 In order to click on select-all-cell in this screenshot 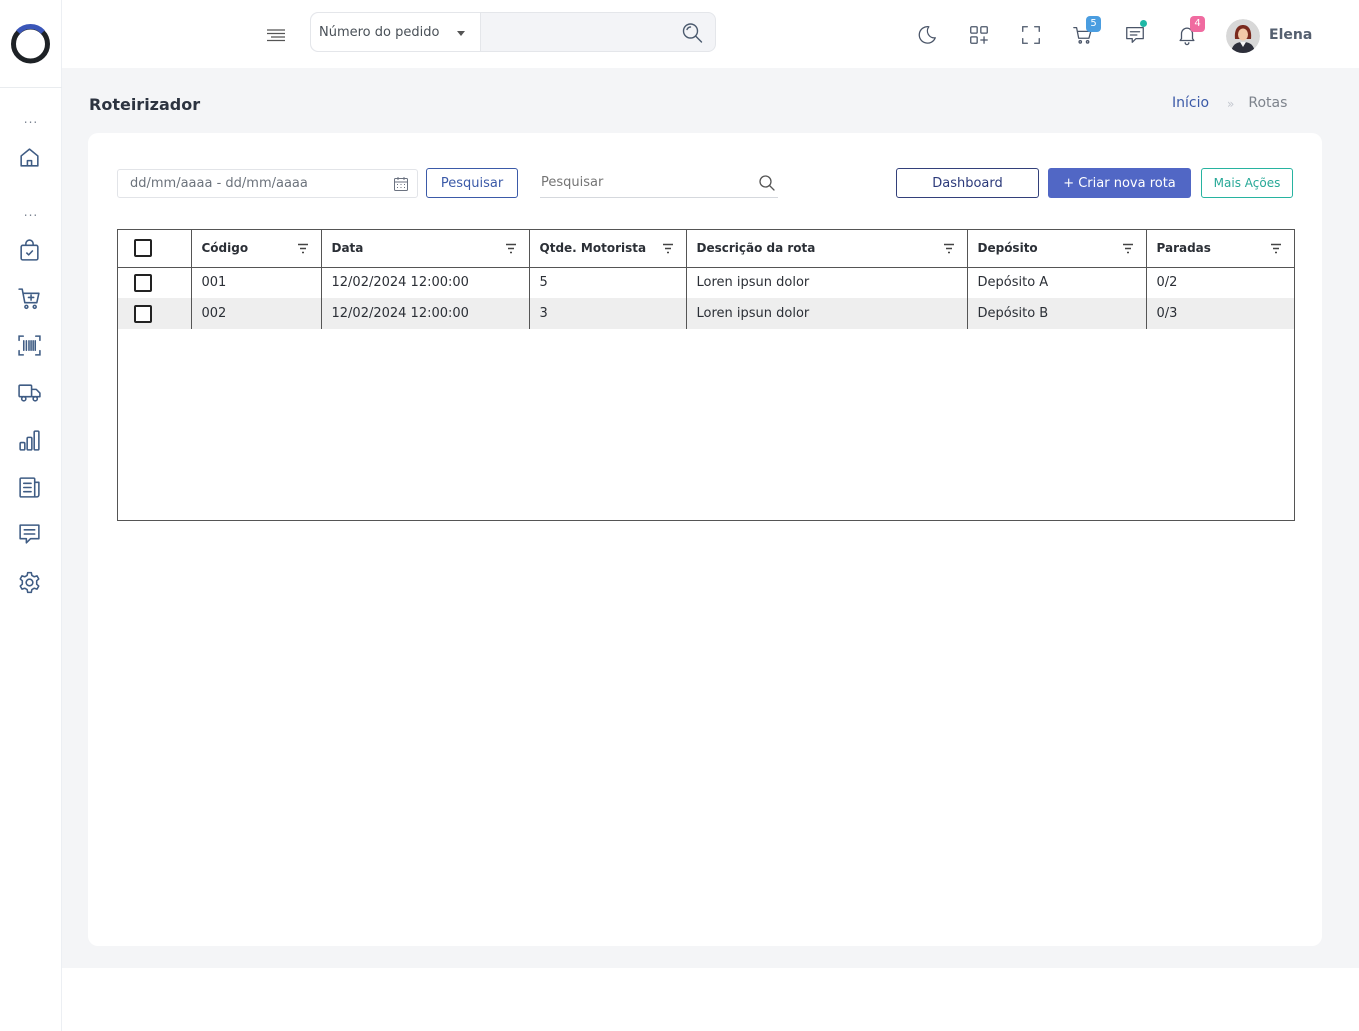, I will do `click(155, 249)`.